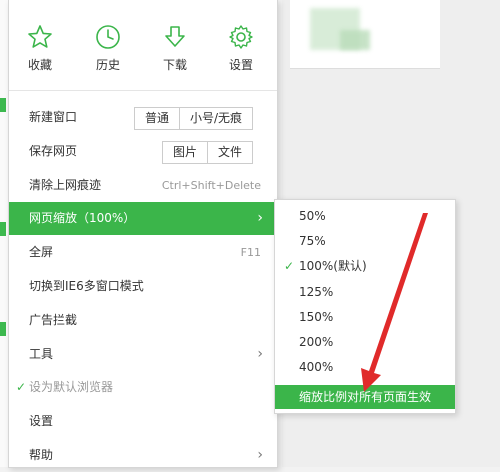  What do you see at coordinates (229, 152) in the screenshot?
I see `save-as-file-button: 文件` at bounding box center [229, 152].